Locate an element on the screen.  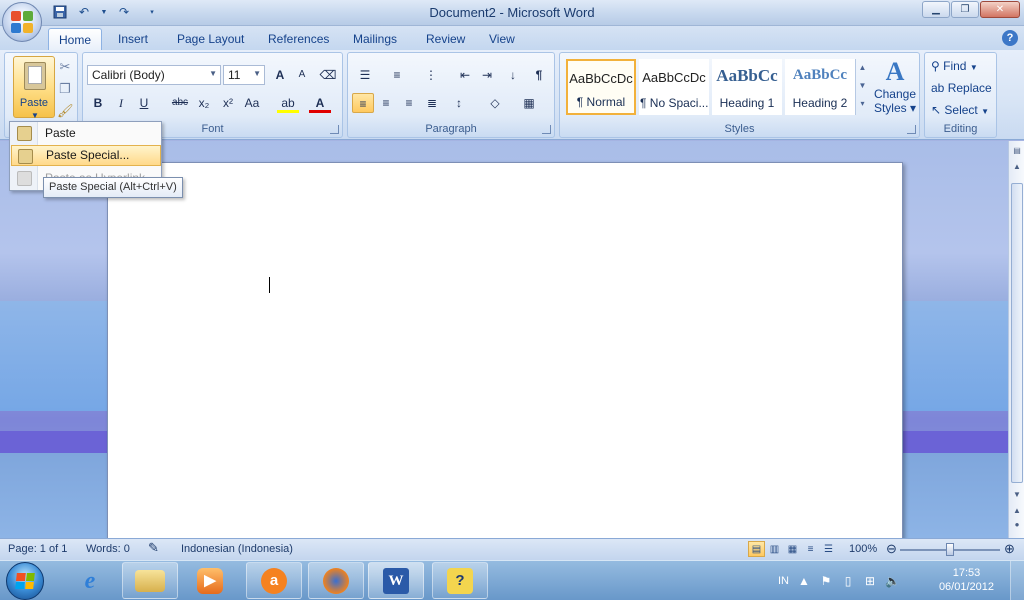
outline-icon: ≡ is located at coordinates (810, 549).